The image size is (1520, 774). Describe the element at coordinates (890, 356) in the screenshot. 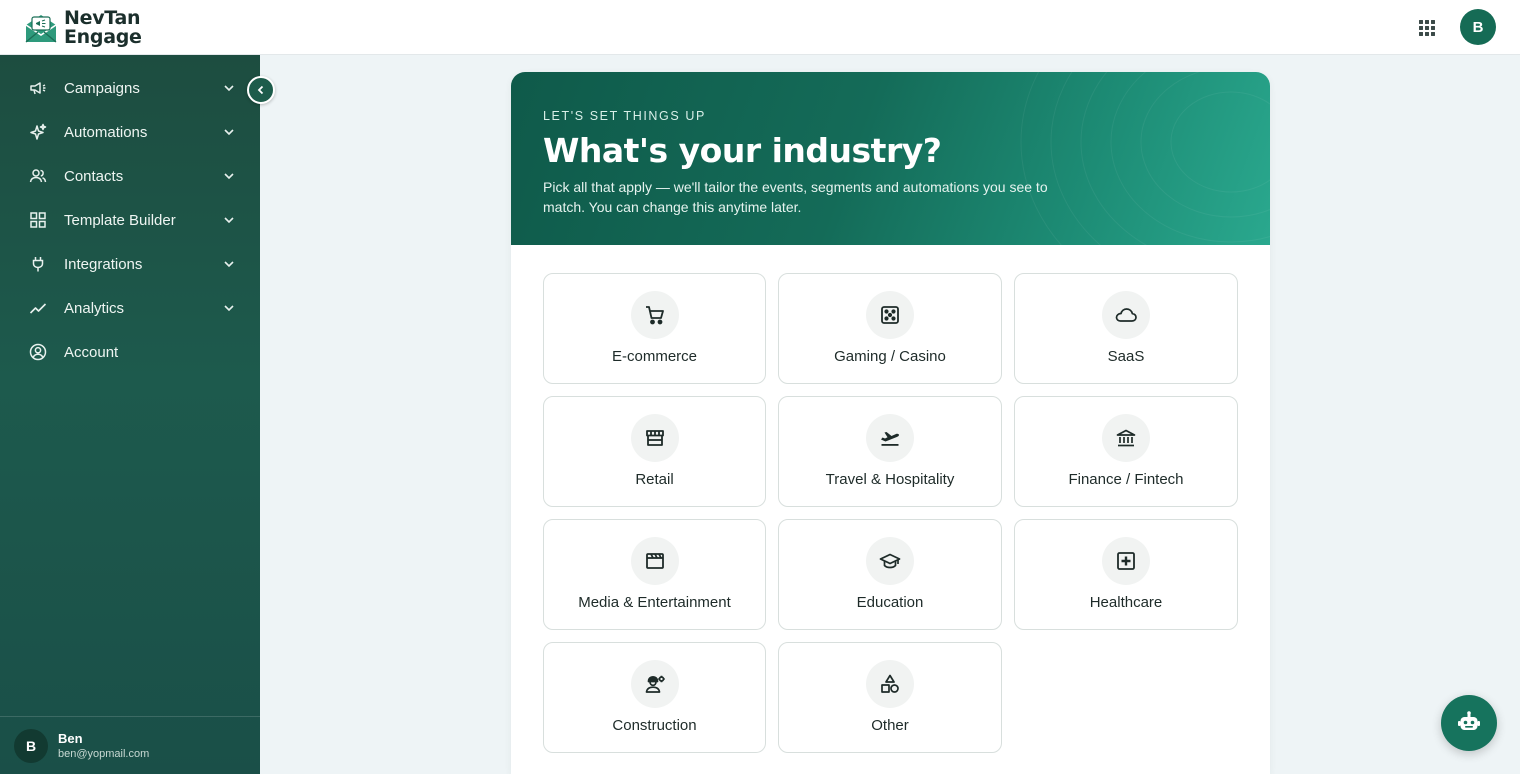

I see `industry-label: Gaming / Casino` at that location.